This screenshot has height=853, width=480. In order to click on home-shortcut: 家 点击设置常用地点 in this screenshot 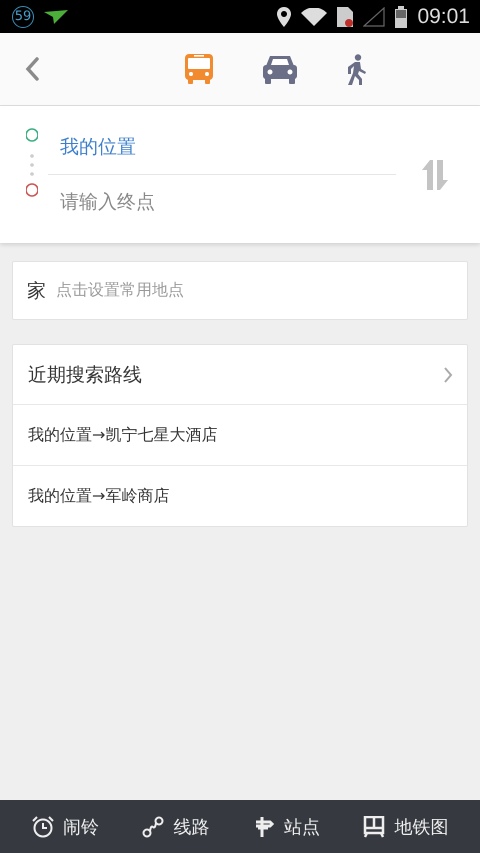, I will do `click(240, 290)`.